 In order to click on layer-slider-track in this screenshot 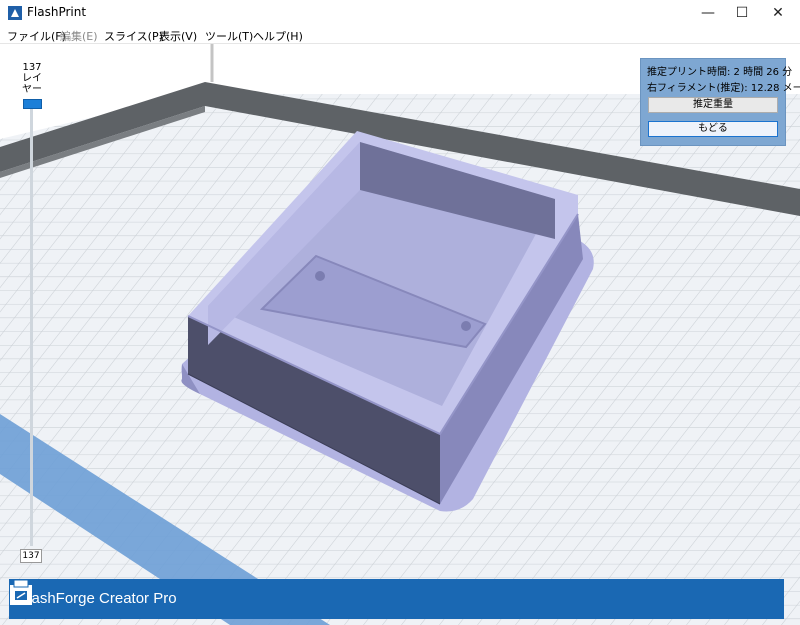, I will do `click(31, 327)`.